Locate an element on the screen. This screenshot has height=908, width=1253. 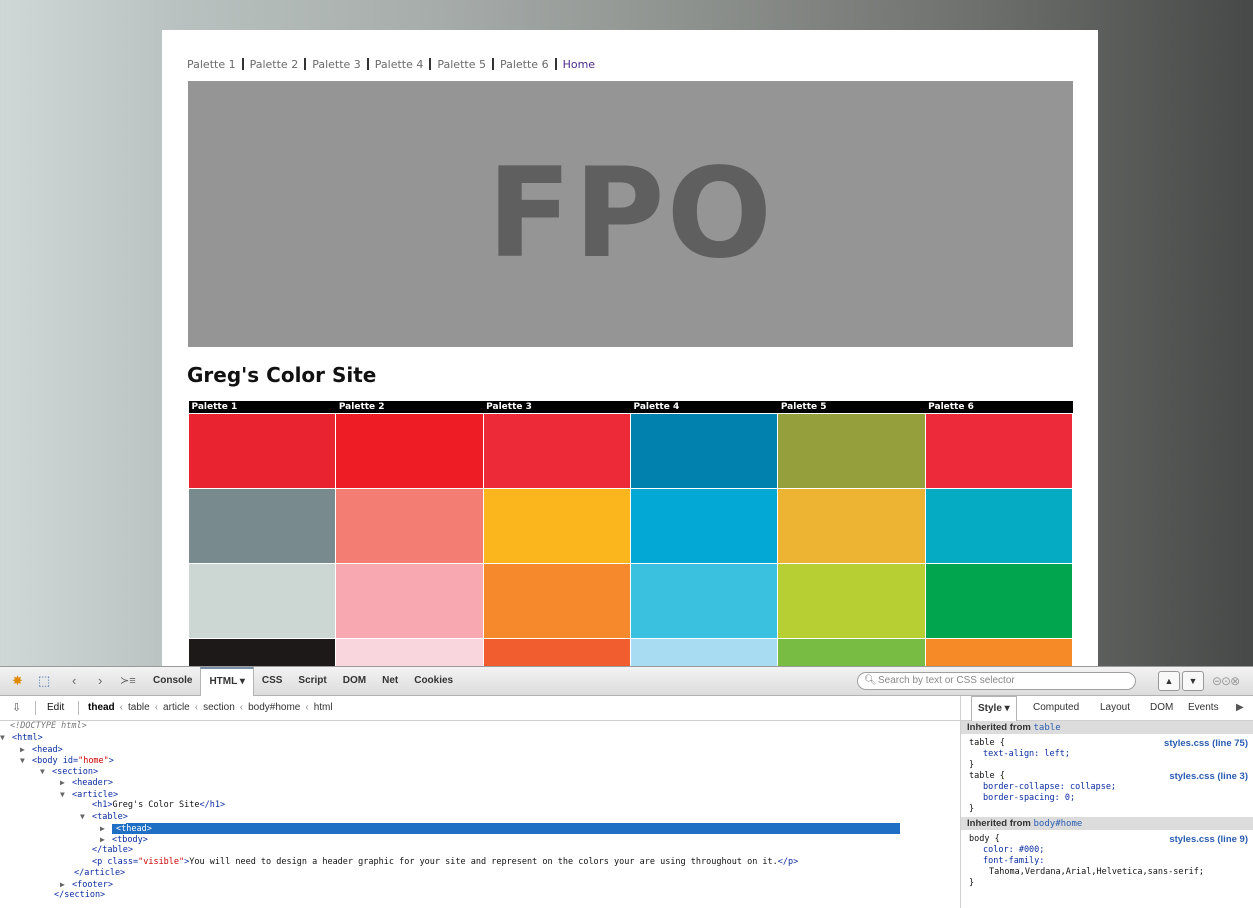
tree-h1-tag: <h1> is located at coordinates (102, 805).